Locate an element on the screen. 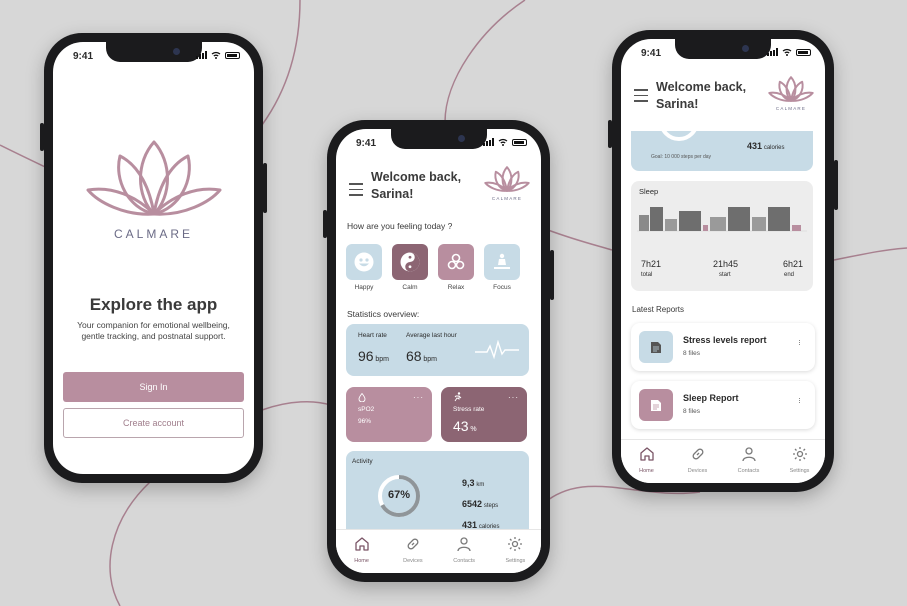 The width and height of the screenshot is (907, 606). mood-label: Focus is located at coordinates (502, 287).